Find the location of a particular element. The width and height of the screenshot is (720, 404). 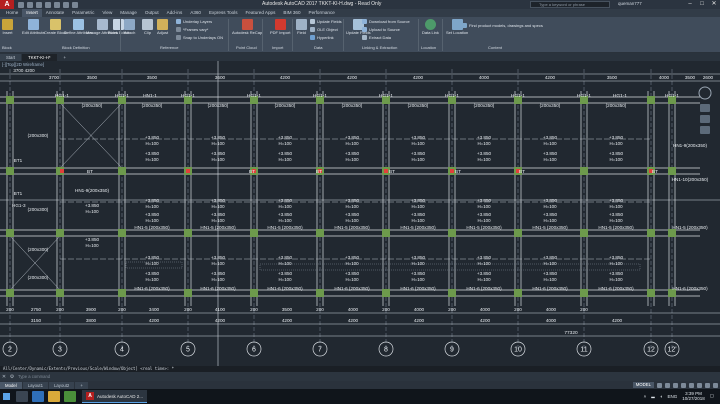

zoom-icon is located at coordinates (705, 119).